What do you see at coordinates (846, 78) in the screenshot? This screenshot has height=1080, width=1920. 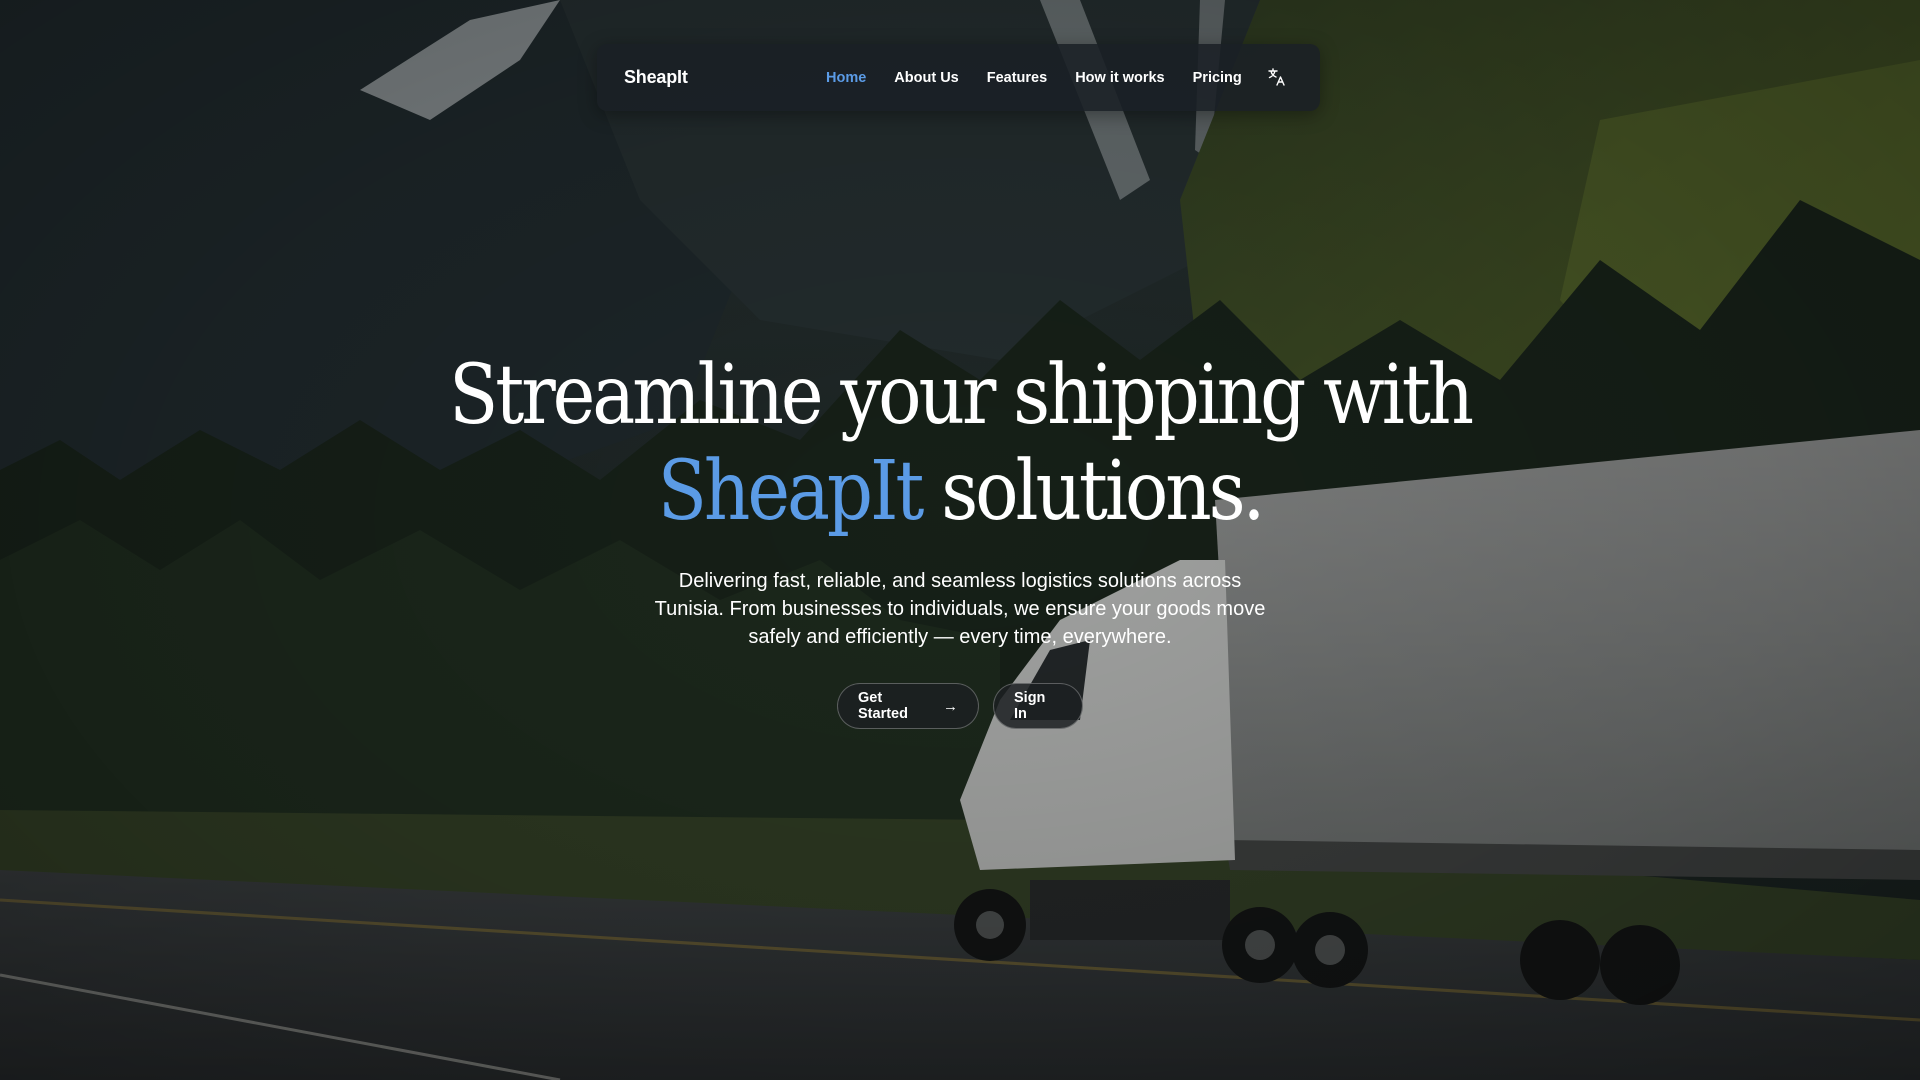 I see `nav-link-home: Home` at bounding box center [846, 78].